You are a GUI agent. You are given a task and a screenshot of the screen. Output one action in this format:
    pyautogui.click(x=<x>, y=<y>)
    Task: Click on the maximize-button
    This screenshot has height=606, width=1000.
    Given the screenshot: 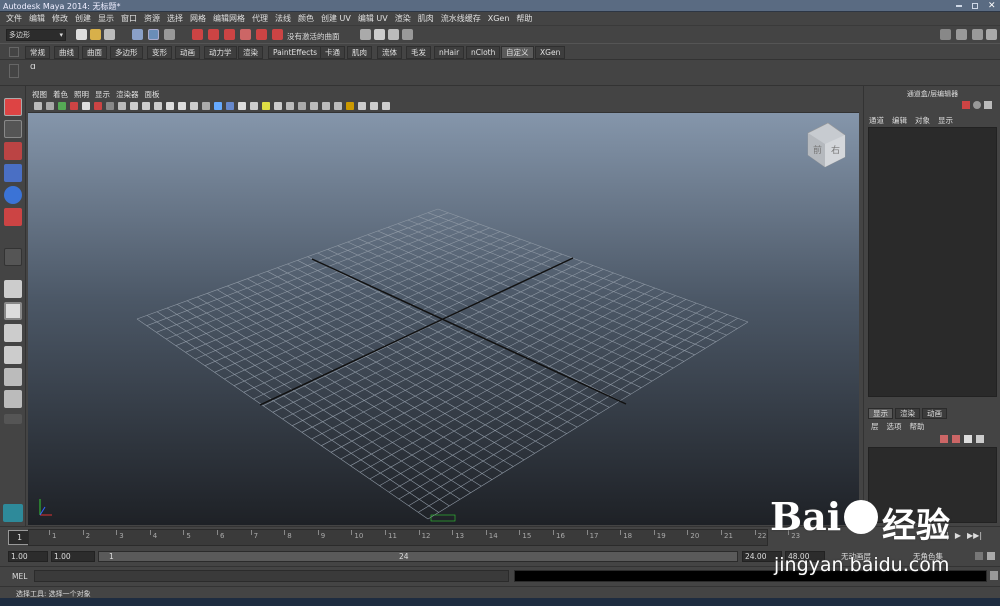 What is the action you would take?
    pyautogui.click(x=975, y=6)
    